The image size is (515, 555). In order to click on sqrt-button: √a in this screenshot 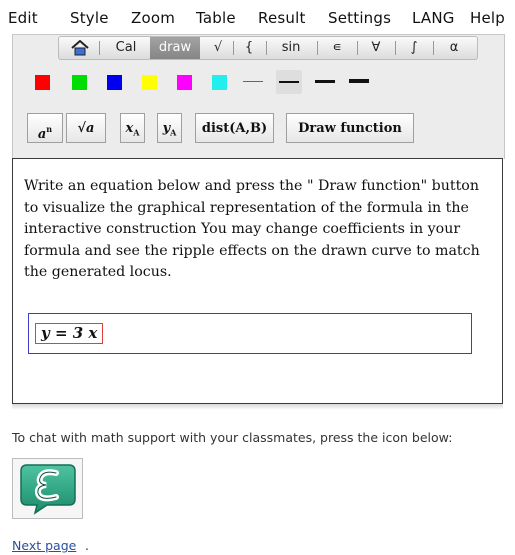, I will do `click(86, 128)`.